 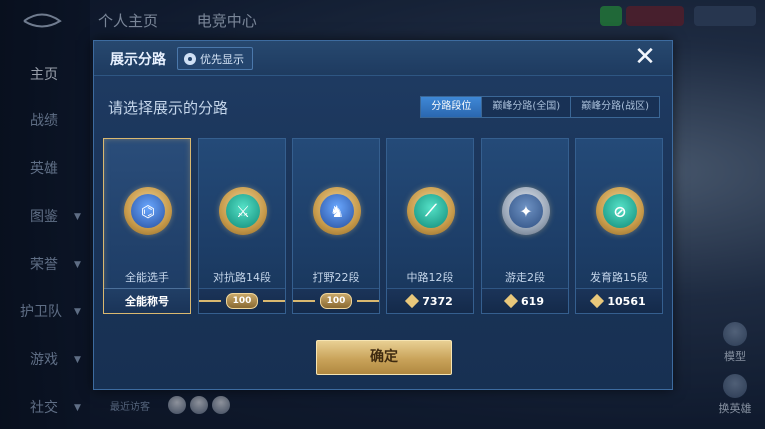 What do you see at coordinates (222, 59) in the screenshot?
I see `priority-display-label: 优先显示` at bounding box center [222, 59].